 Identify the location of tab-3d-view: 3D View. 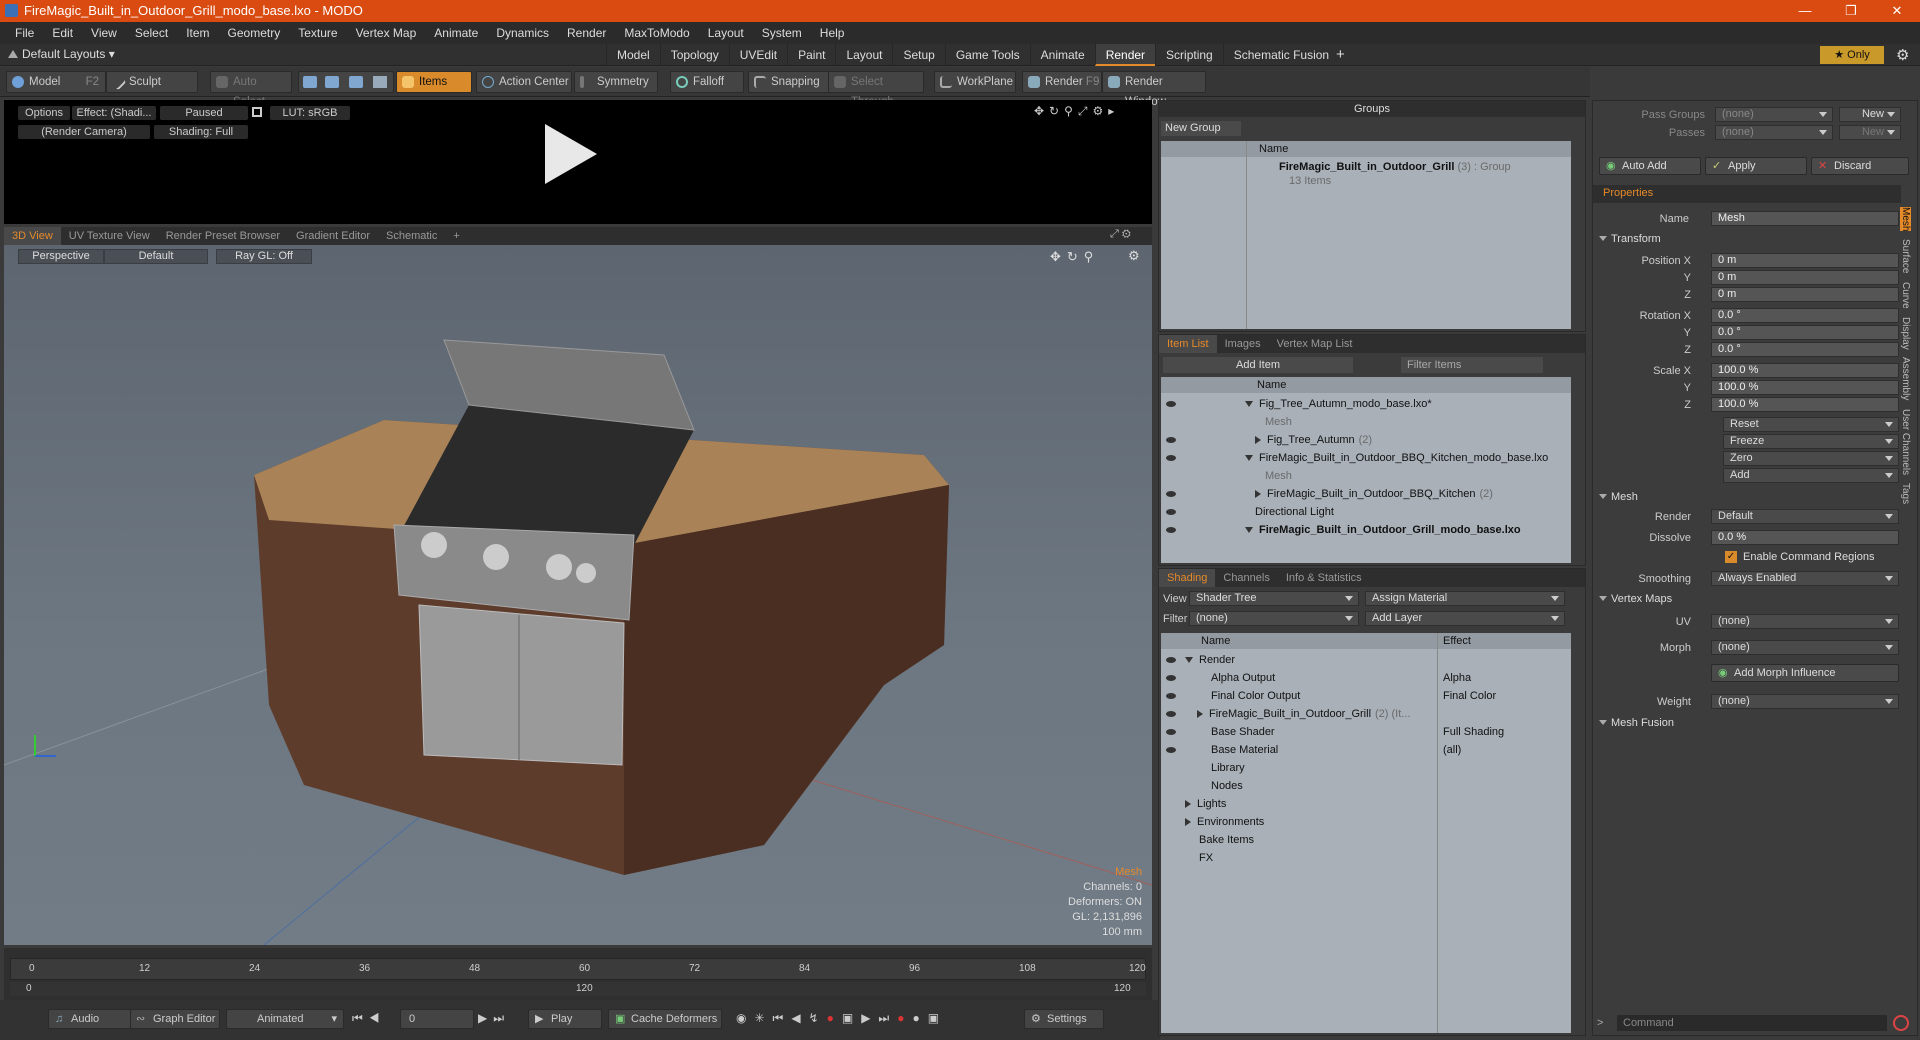
(32, 236).